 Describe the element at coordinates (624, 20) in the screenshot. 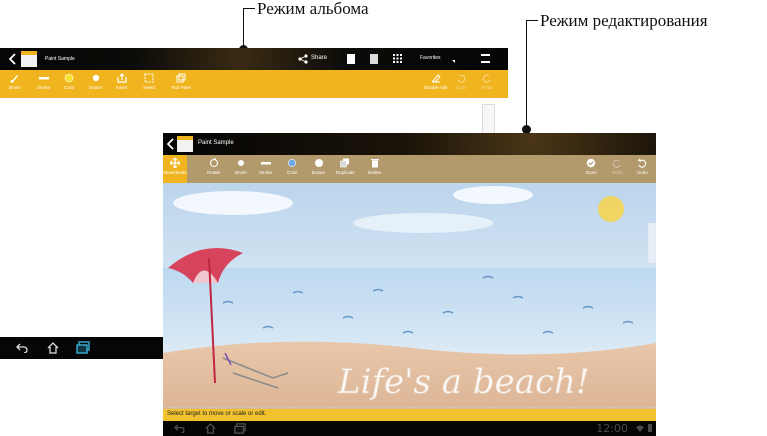

I see `edit-mode-label: Режим редактирования` at that location.